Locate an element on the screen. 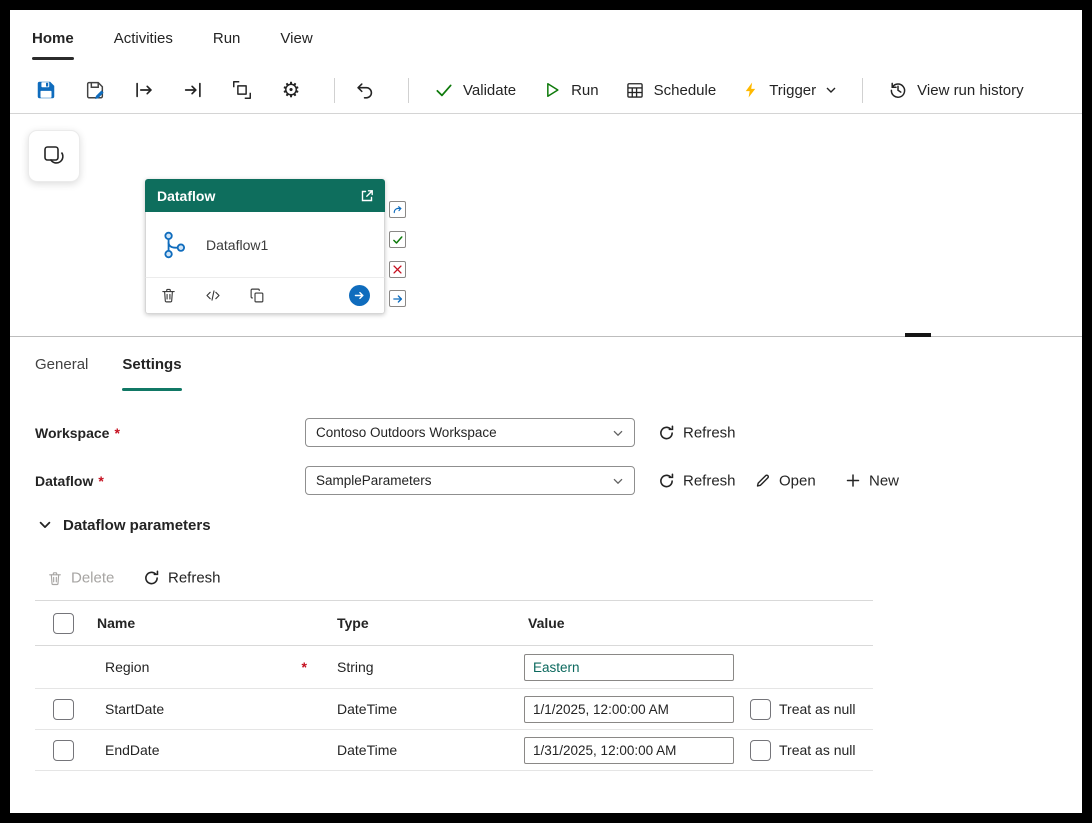 This screenshot has width=1092, height=823. tab-general: General is located at coordinates (61, 364).